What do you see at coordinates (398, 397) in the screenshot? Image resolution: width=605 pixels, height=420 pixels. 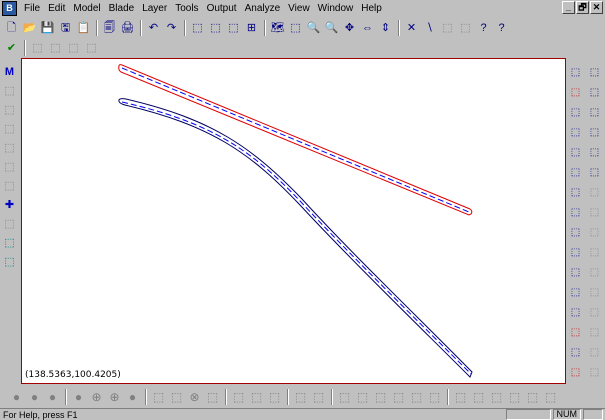 I see `bottom-tool-20-icon: ⬚` at bounding box center [398, 397].